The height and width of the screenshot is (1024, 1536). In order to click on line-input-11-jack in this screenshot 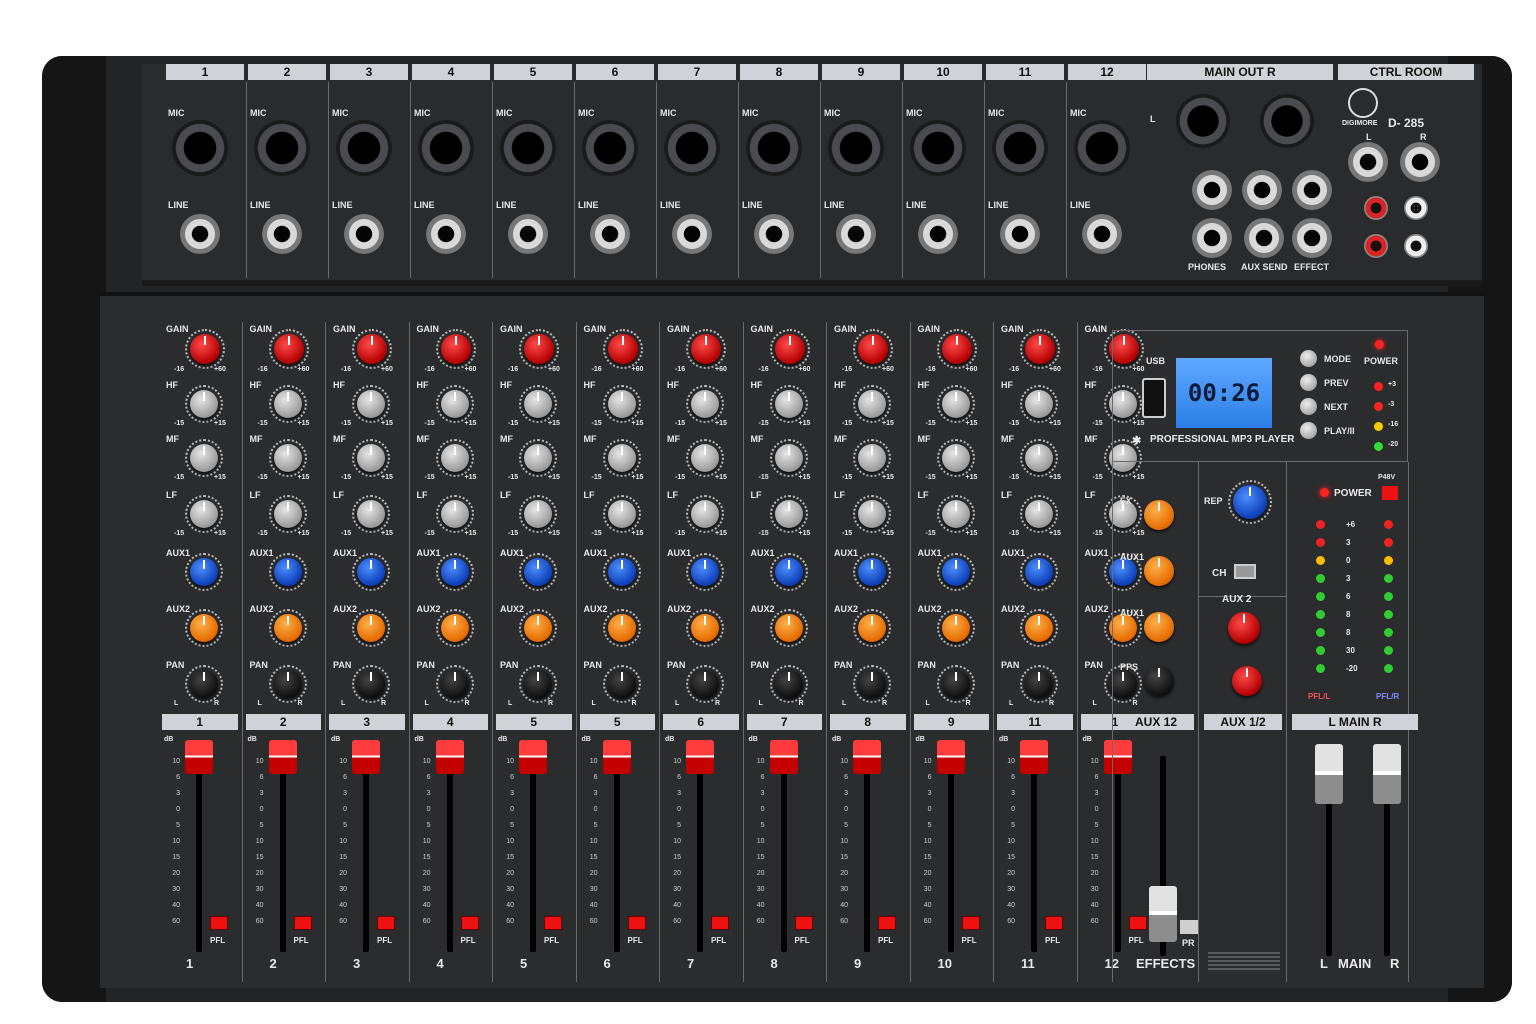, I will do `click(1020, 234)`.